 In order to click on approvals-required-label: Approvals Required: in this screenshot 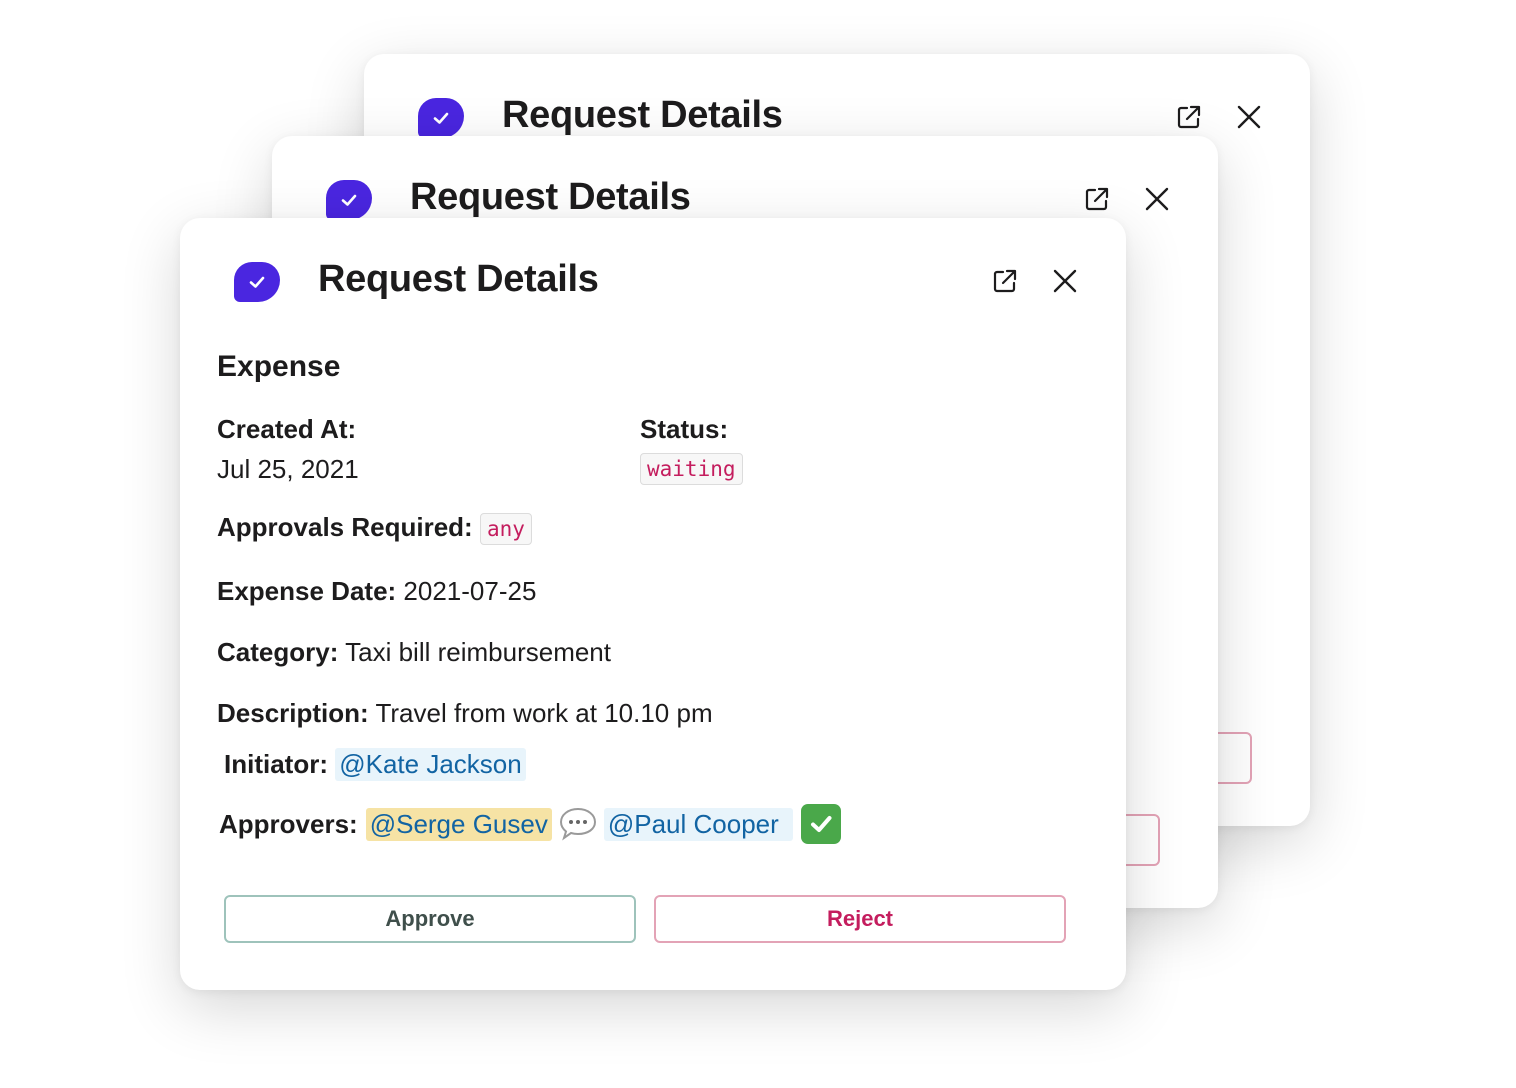, I will do `click(345, 527)`.